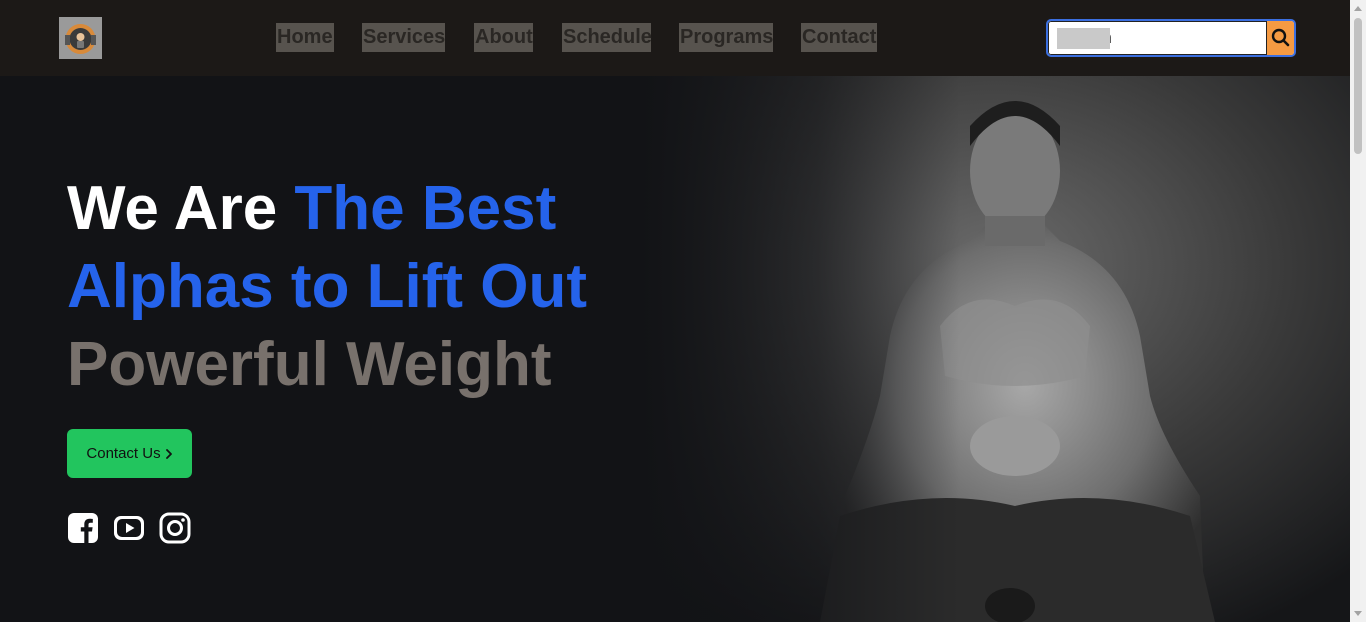 Image resolution: width=1366 pixels, height=622 pixels. What do you see at coordinates (1358, 86) in the screenshot?
I see `scrollbar-thumb` at bounding box center [1358, 86].